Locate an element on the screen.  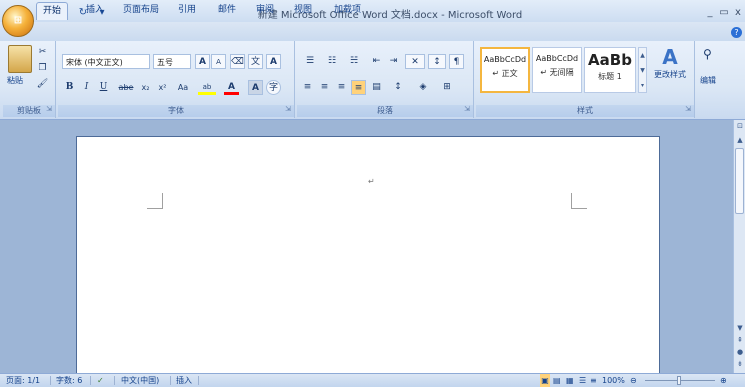
tab-view: 视图 is located at coordinates (303, 10).